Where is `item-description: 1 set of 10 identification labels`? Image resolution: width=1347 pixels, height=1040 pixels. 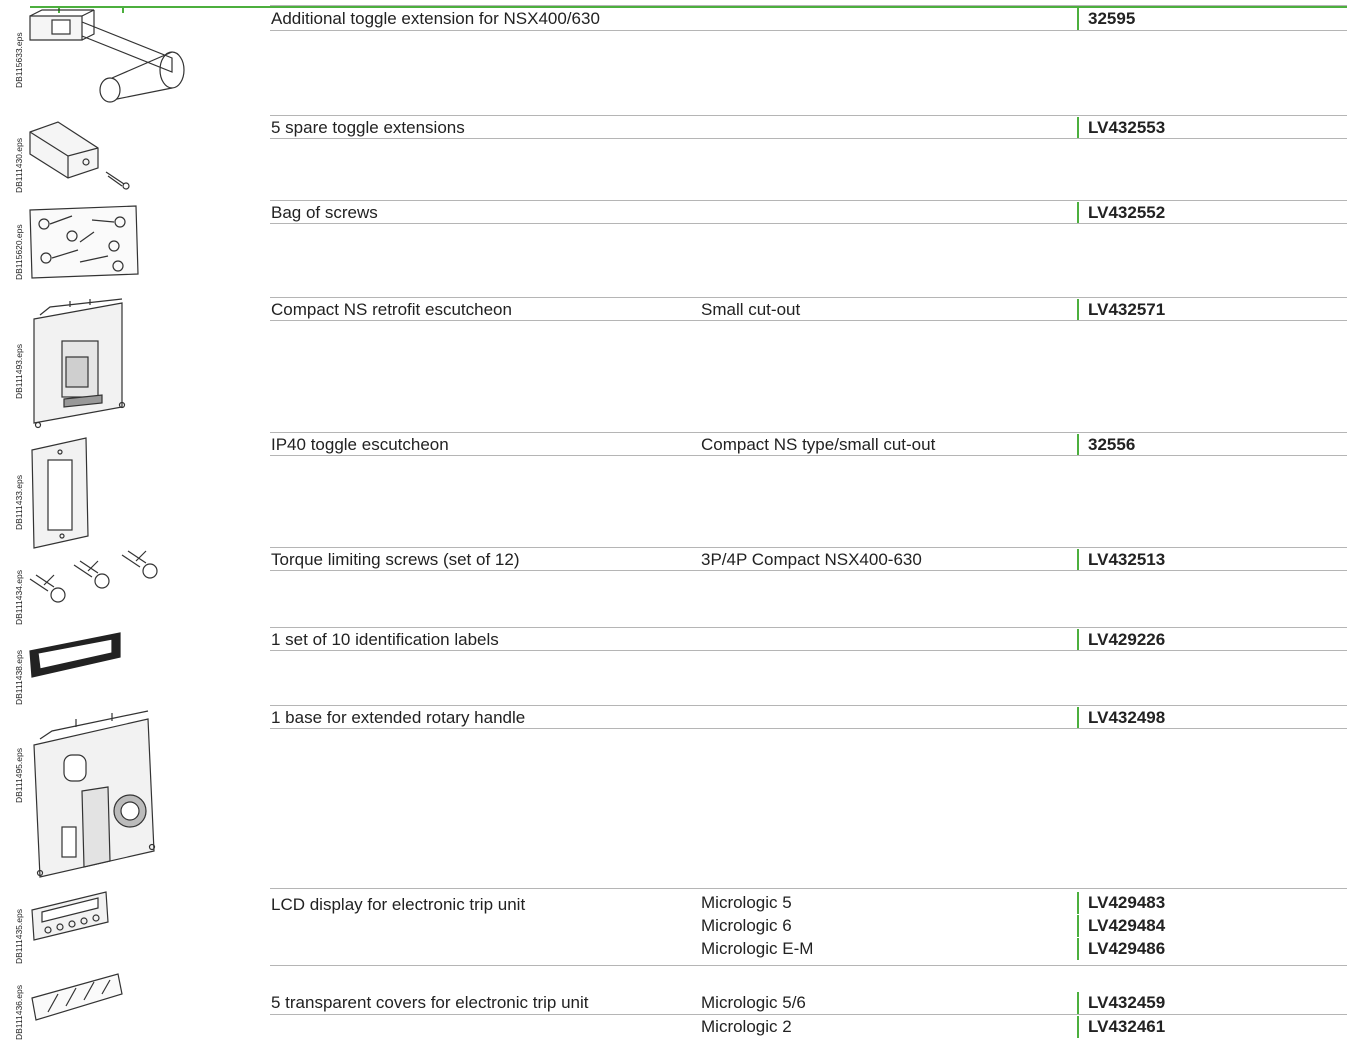 item-description: 1 set of 10 identification labels is located at coordinates (385, 639).